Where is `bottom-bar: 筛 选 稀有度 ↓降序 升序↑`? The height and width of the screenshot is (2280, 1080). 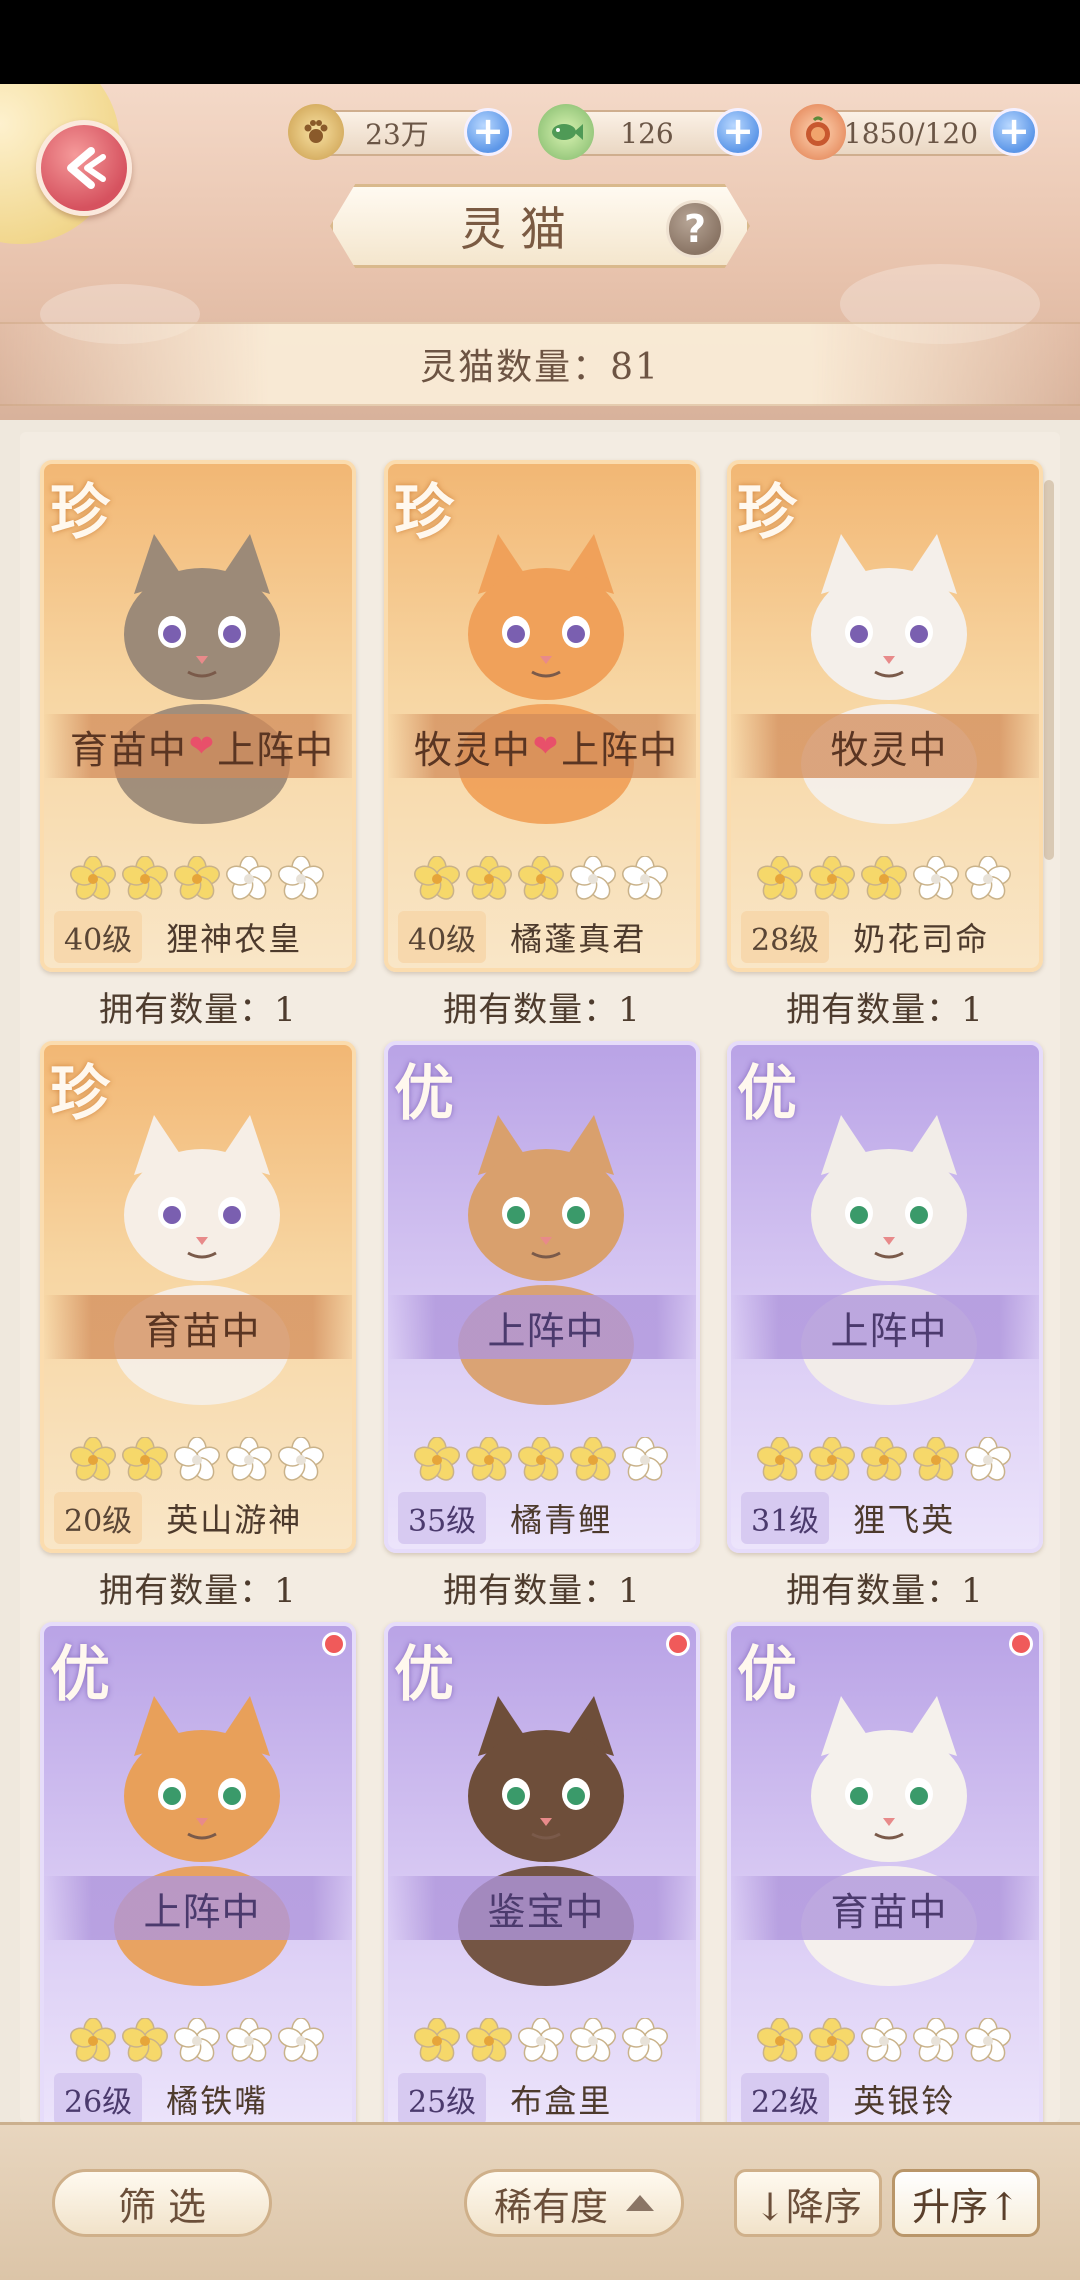 bottom-bar: 筛 选 稀有度 ↓降序 升序↑ is located at coordinates (540, 2201).